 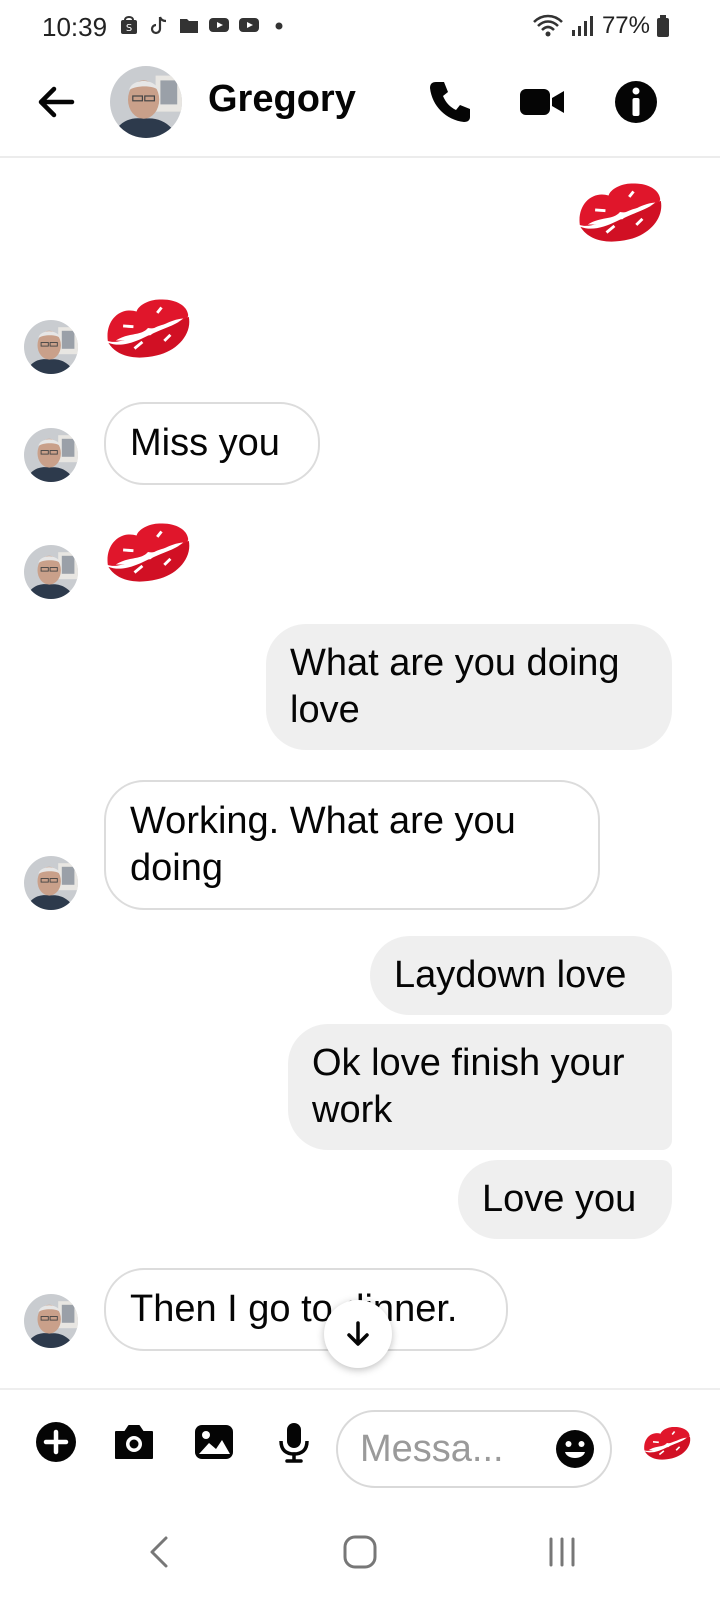 What do you see at coordinates (352, 845) in the screenshot?
I see `message-bubble-incoming: Working. What are you doing` at bounding box center [352, 845].